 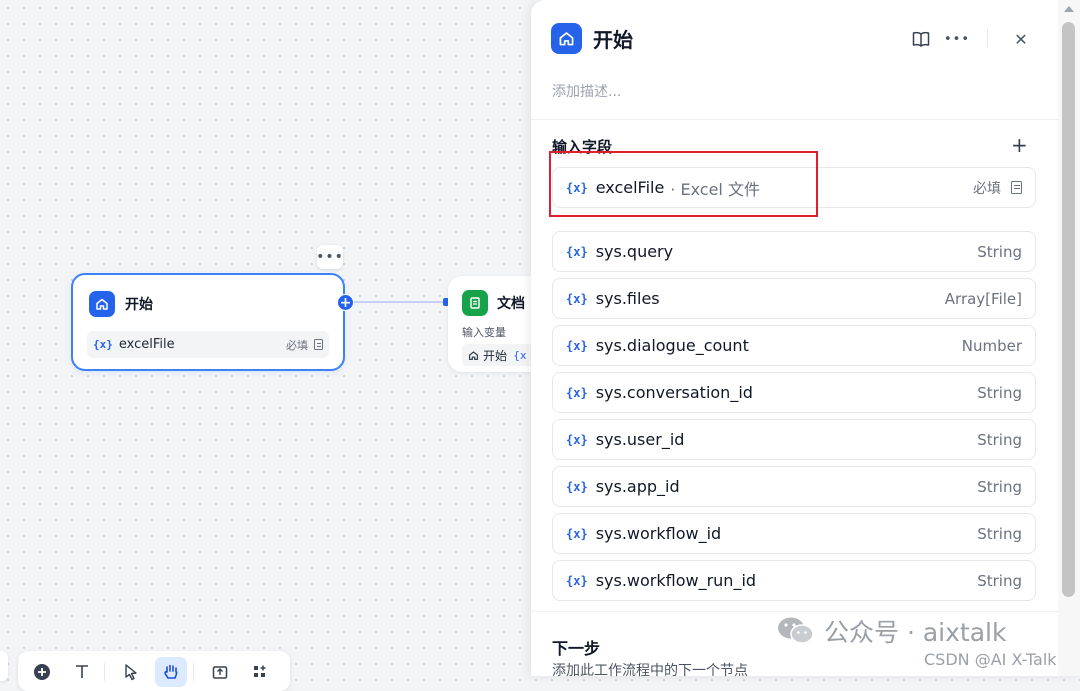 I want to click on variable-name: excelFile, so click(x=146, y=344).